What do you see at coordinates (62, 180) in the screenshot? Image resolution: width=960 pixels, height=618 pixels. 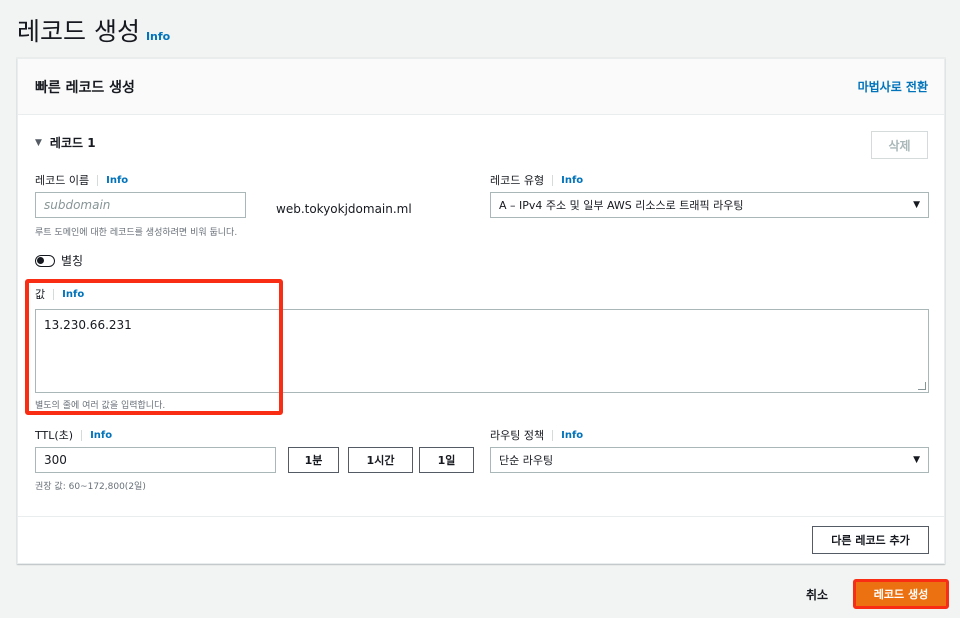 I see `record-name-label: 레코드 이름` at bounding box center [62, 180].